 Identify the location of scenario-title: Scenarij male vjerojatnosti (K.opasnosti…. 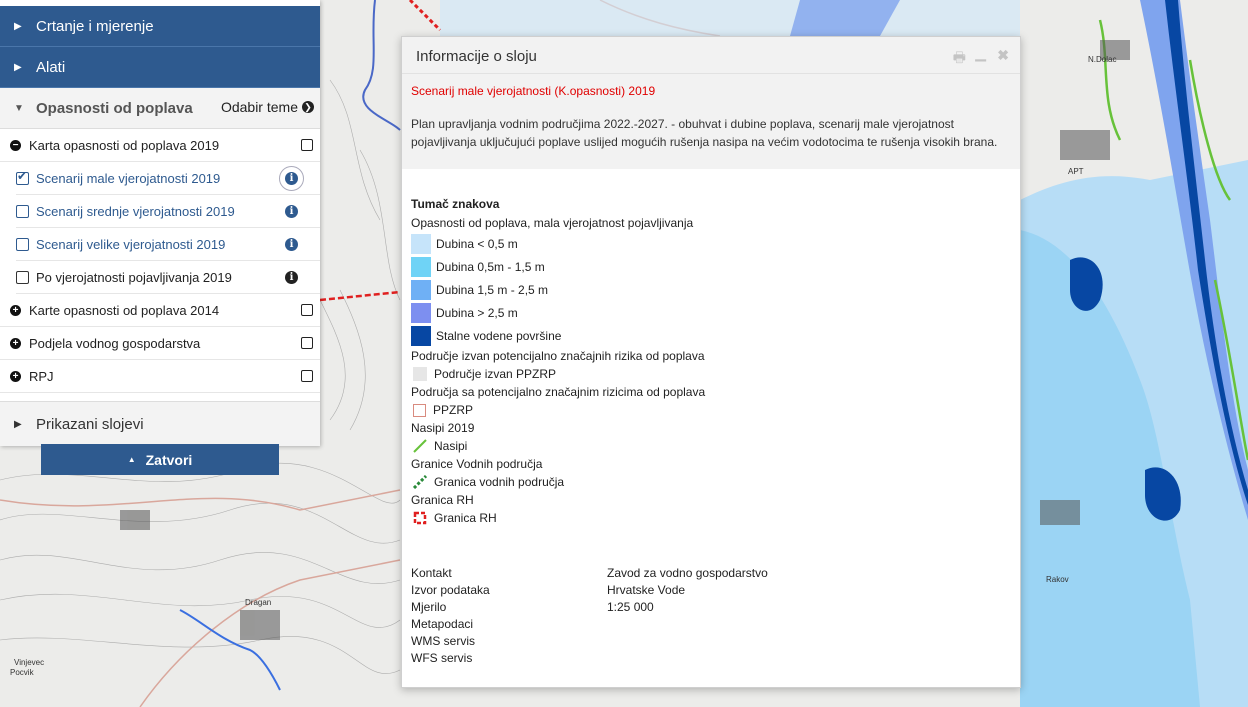
(533, 91).